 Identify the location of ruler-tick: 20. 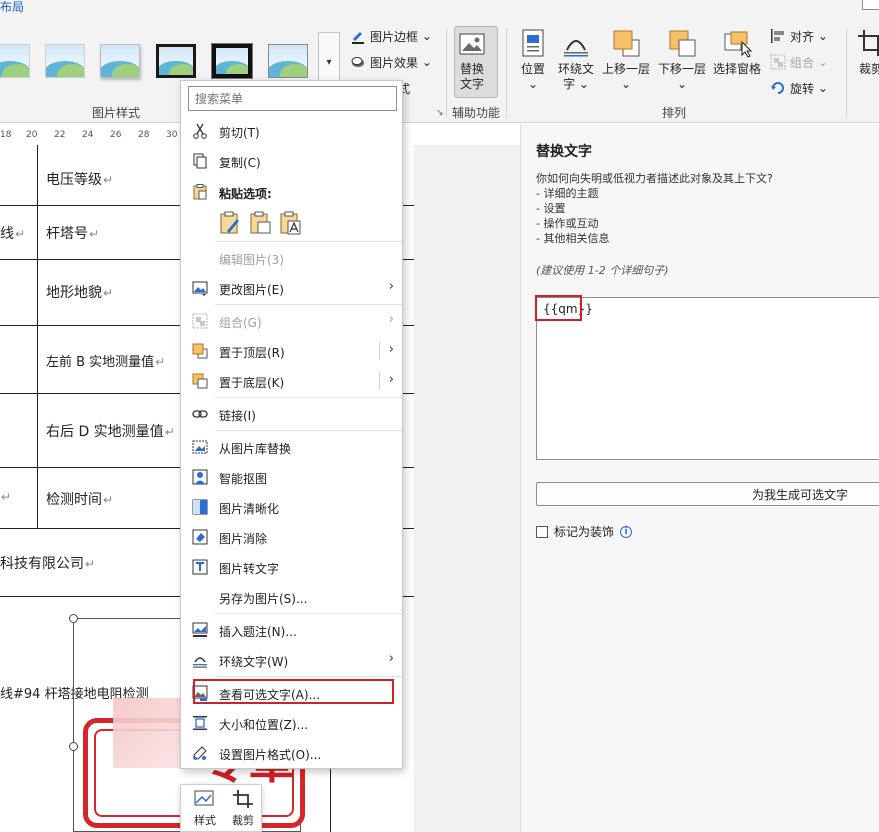
(32, 135).